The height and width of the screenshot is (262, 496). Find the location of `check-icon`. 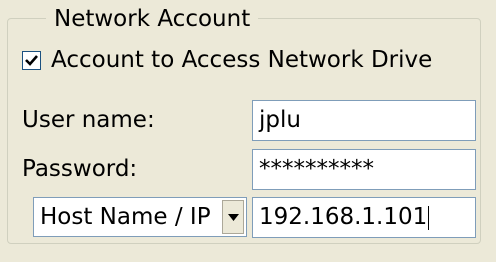

check-icon is located at coordinates (31, 60).